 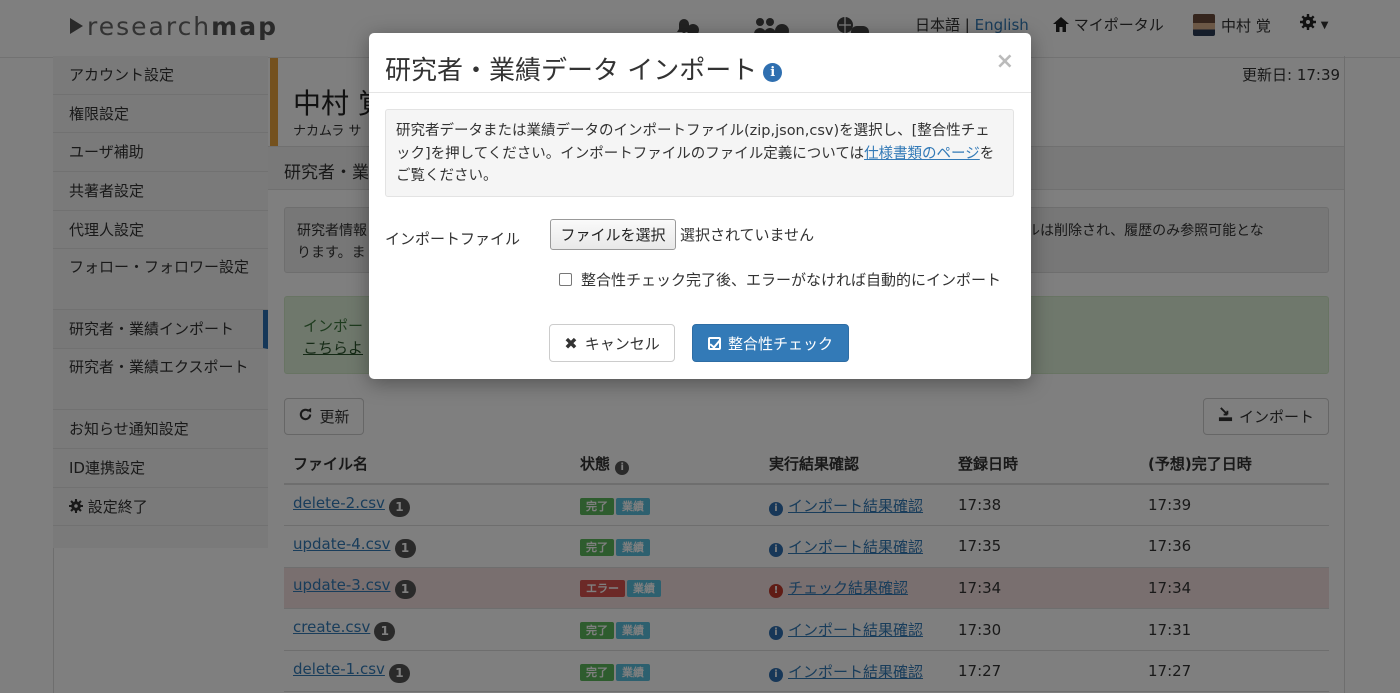 I want to click on auto-import-option: 整合性チェック完了後、エラーがなければ自動的にインポート, so click(x=780, y=279).